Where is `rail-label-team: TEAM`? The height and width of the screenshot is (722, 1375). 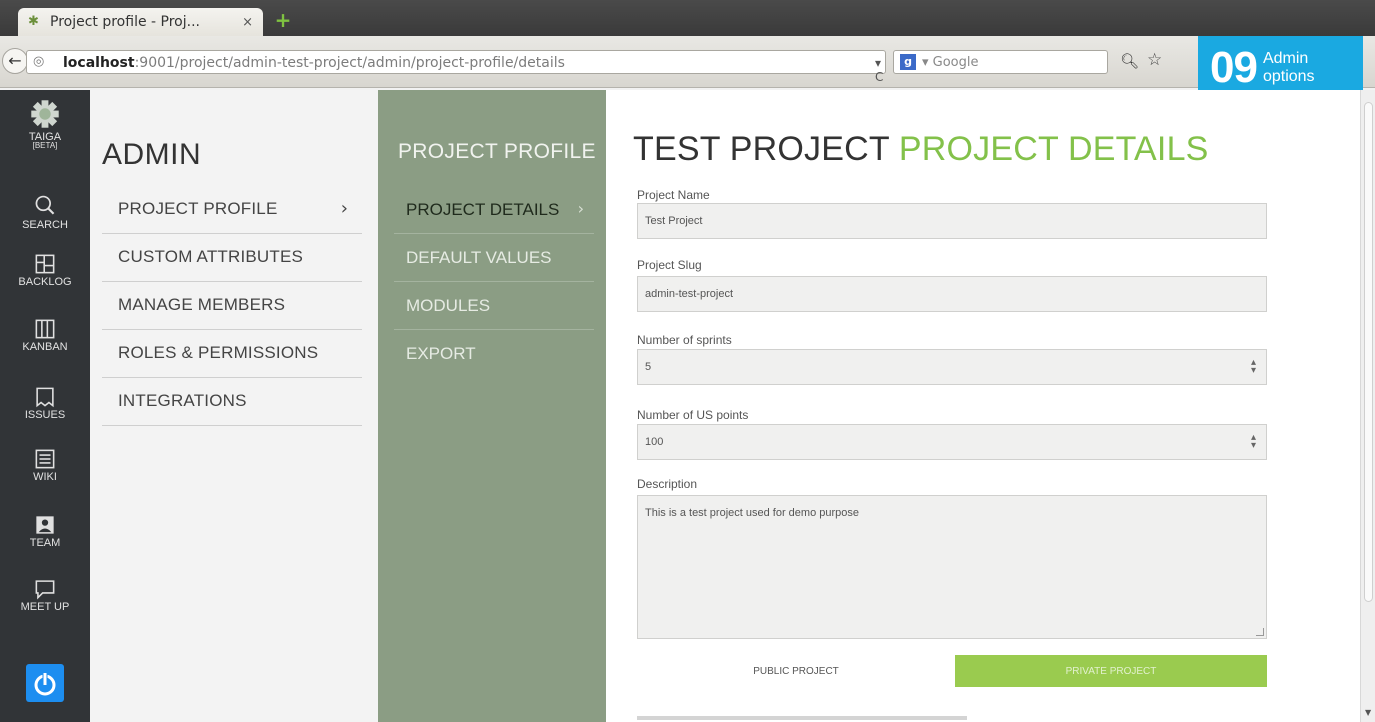
rail-label-team: TEAM is located at coordinates (45, 543).